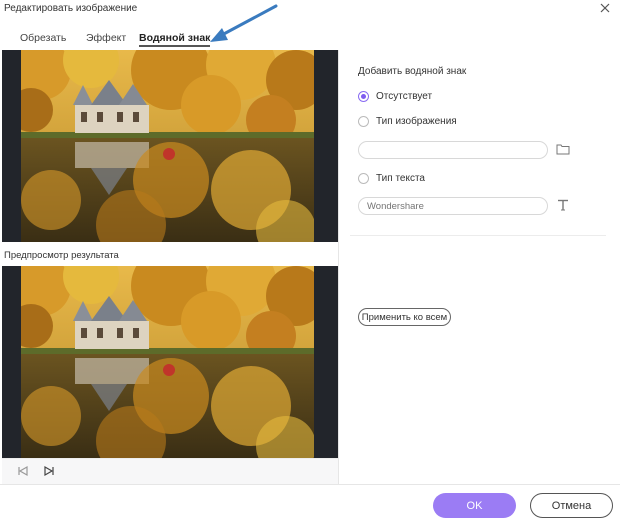 The image size is (620, 520). Describe the element at coordinates (49, 471) in the screenshot. I see `play-next-icon` at that location.